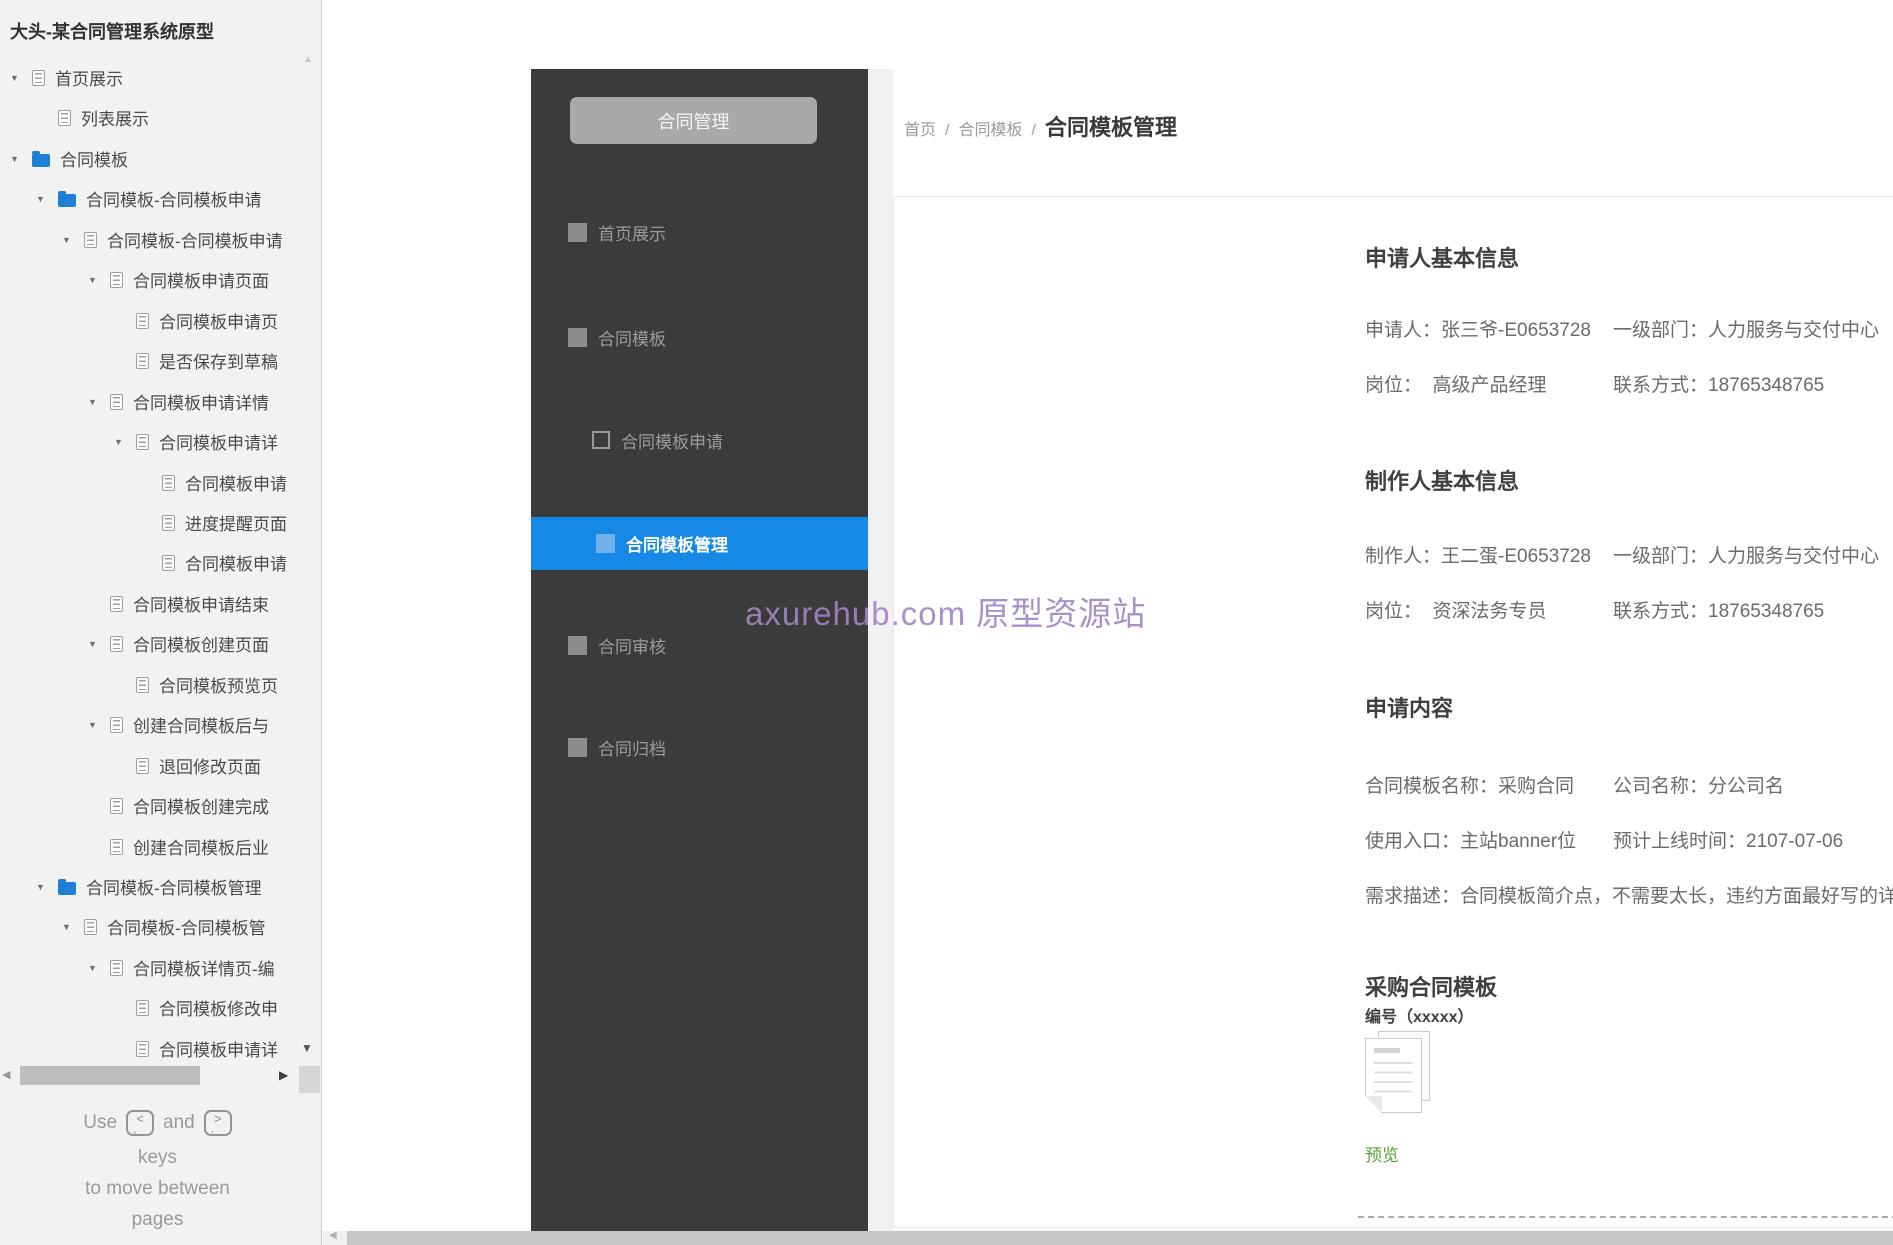  What do you see at coordinates (699, 337) in the screenshot?
I see `menu-item-2: 合同模板` at bounding box center [699, 337].